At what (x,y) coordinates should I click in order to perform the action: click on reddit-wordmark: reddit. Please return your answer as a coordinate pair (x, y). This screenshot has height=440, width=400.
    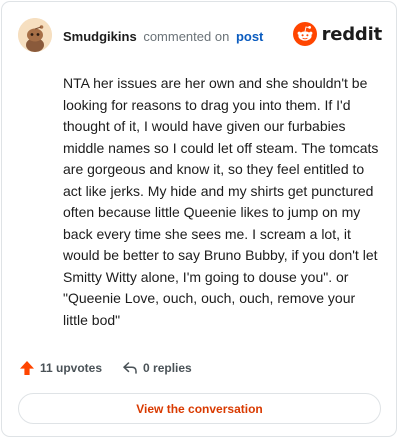
    Looking at the image, I should click on (352, 34).